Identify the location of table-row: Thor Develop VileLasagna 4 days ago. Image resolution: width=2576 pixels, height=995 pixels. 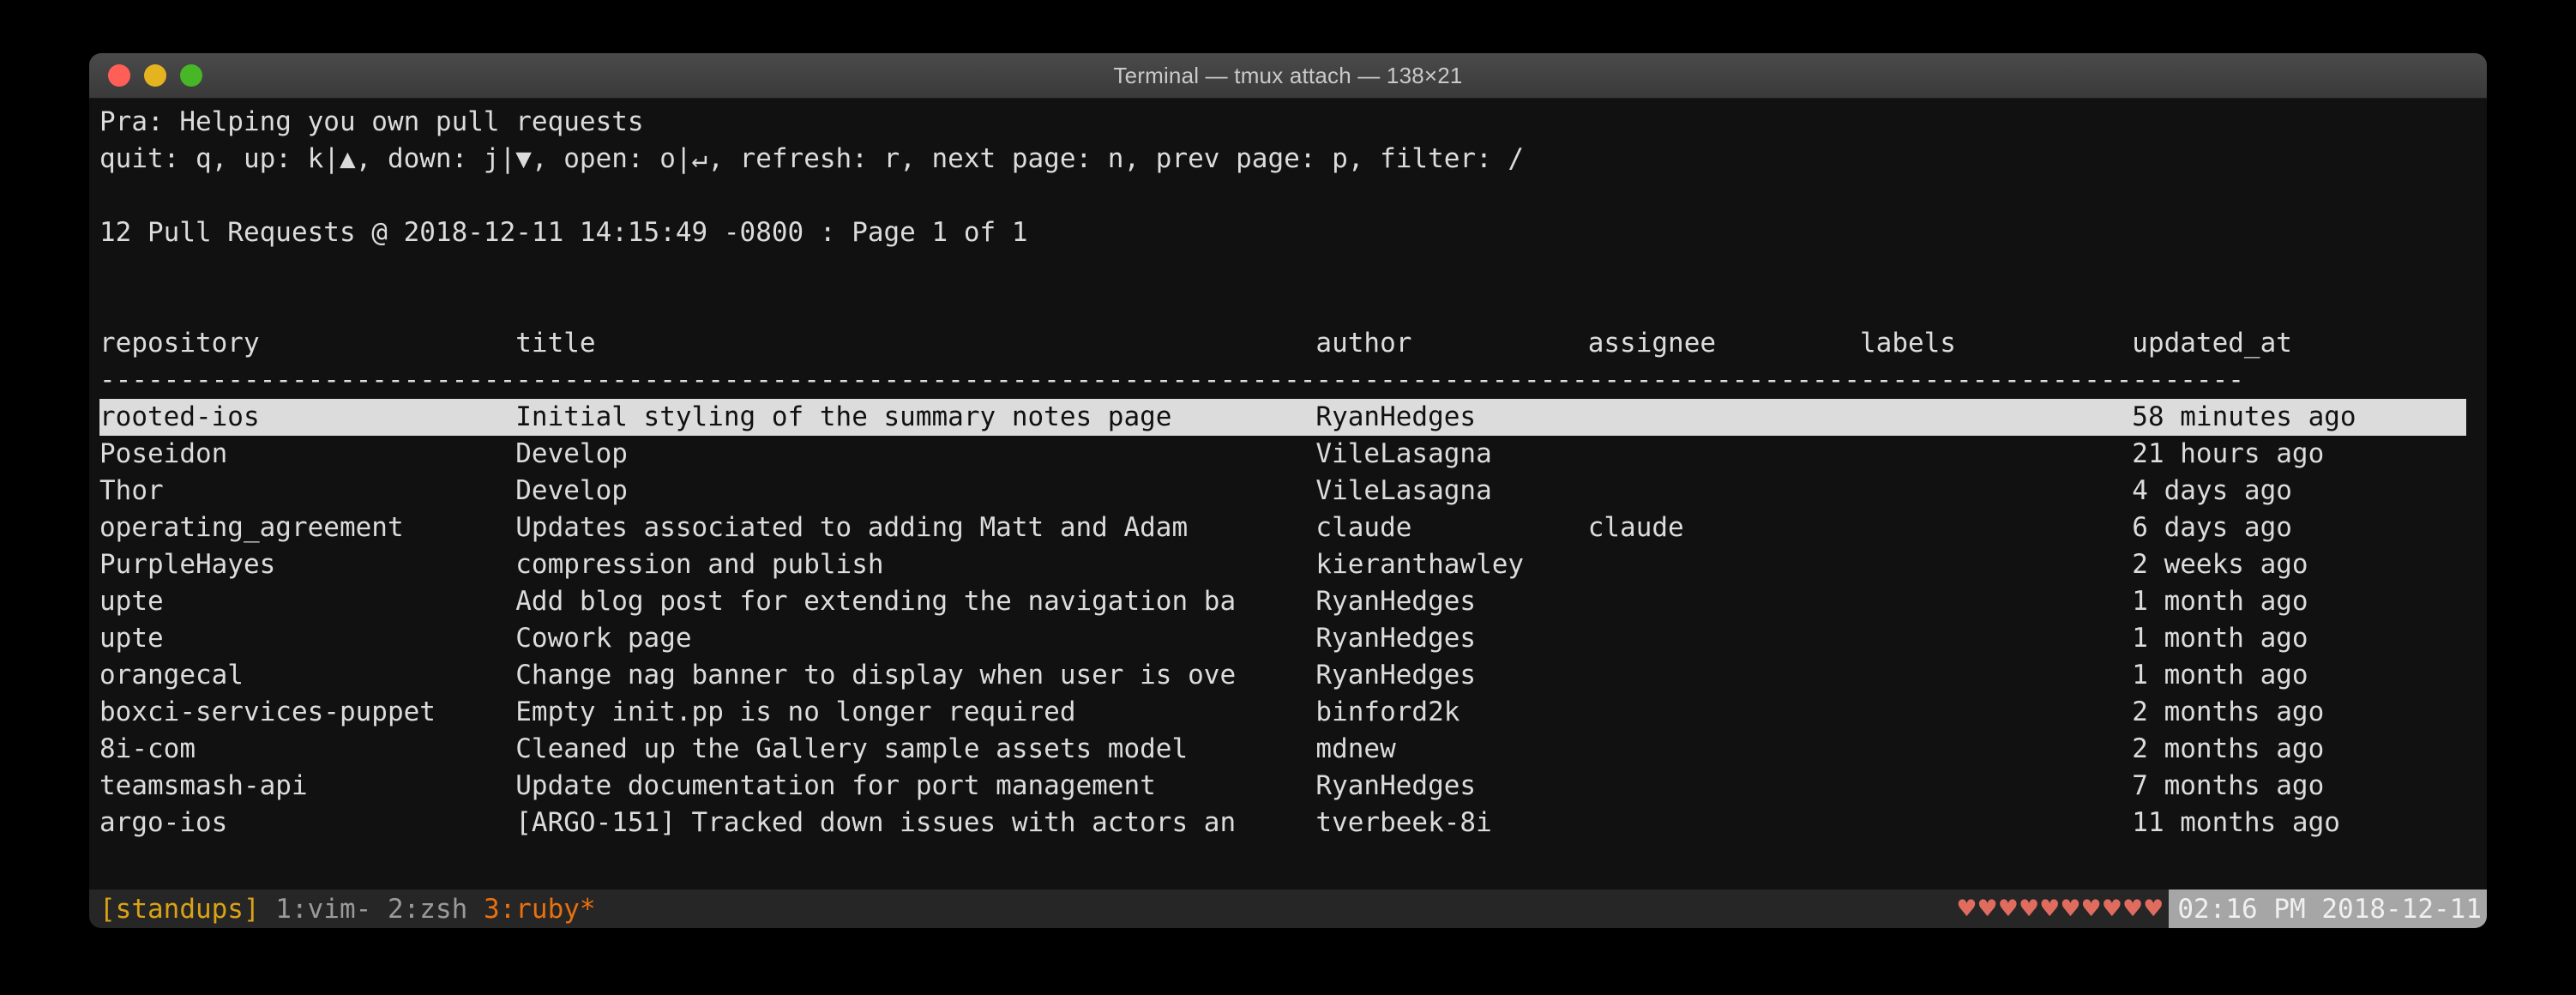
(1293, 491).